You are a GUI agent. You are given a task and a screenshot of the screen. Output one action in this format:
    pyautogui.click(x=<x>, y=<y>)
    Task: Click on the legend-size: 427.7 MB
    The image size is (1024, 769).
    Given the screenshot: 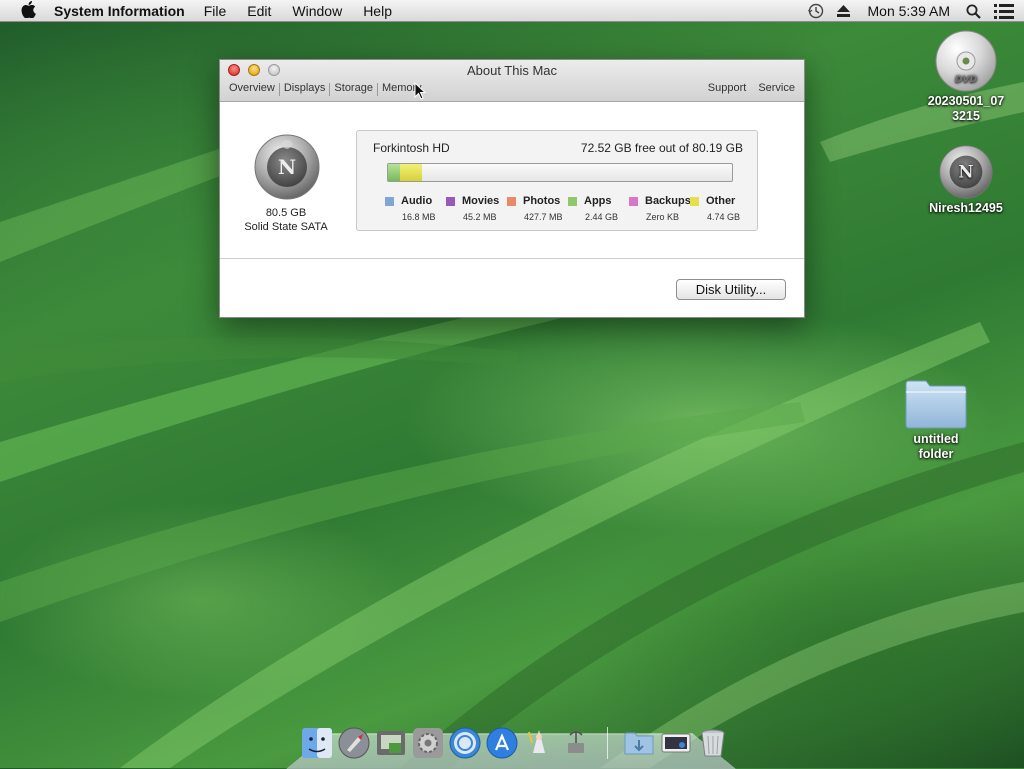 What is the action you would take?
    pyautogui.click(x=543, y=217)
    